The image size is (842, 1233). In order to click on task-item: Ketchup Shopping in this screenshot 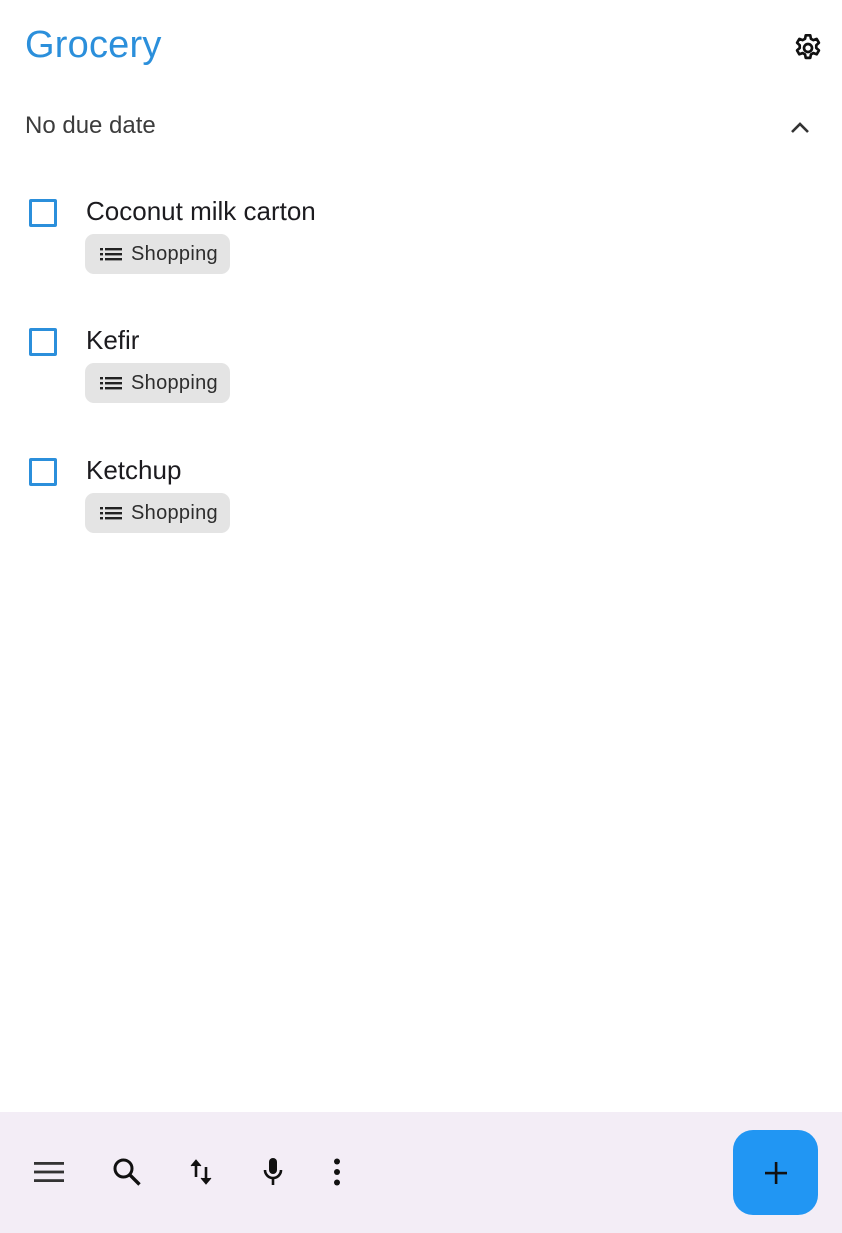, I will do `click(421, 511)`.